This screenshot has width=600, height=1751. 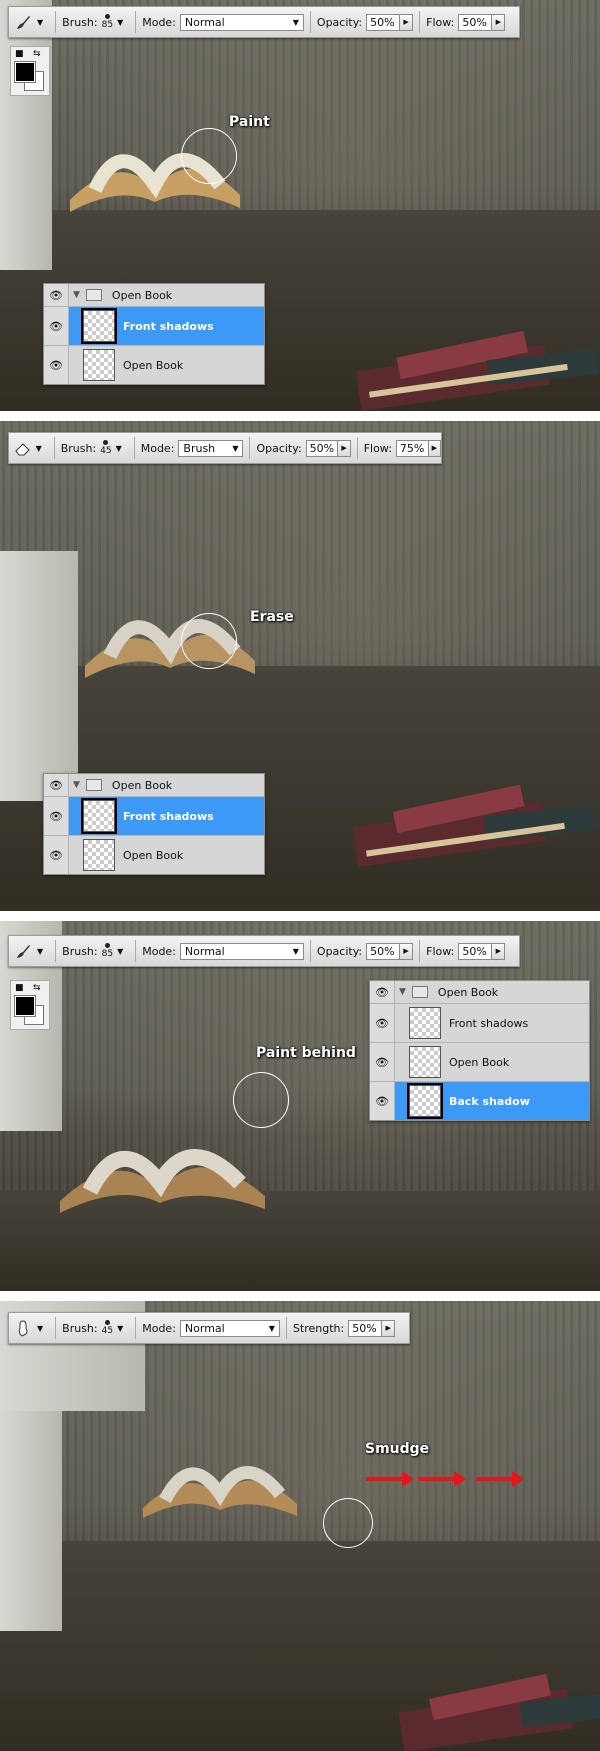 What do you see at coordinates (209, 641) in the screenshot?
I see `eraser-cursor` at bounding box center [209, 641].